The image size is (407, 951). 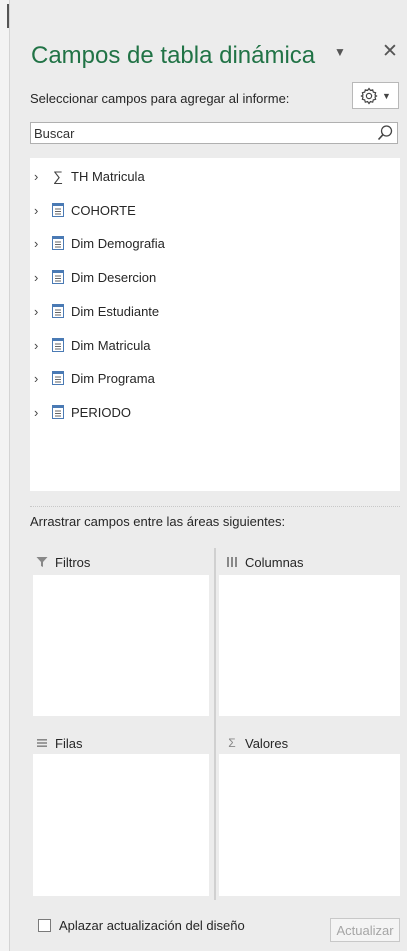 What do you see at coordinates (232, 562) in the screenshot?
I see `columns-icon` at bounding box center [232, 562].